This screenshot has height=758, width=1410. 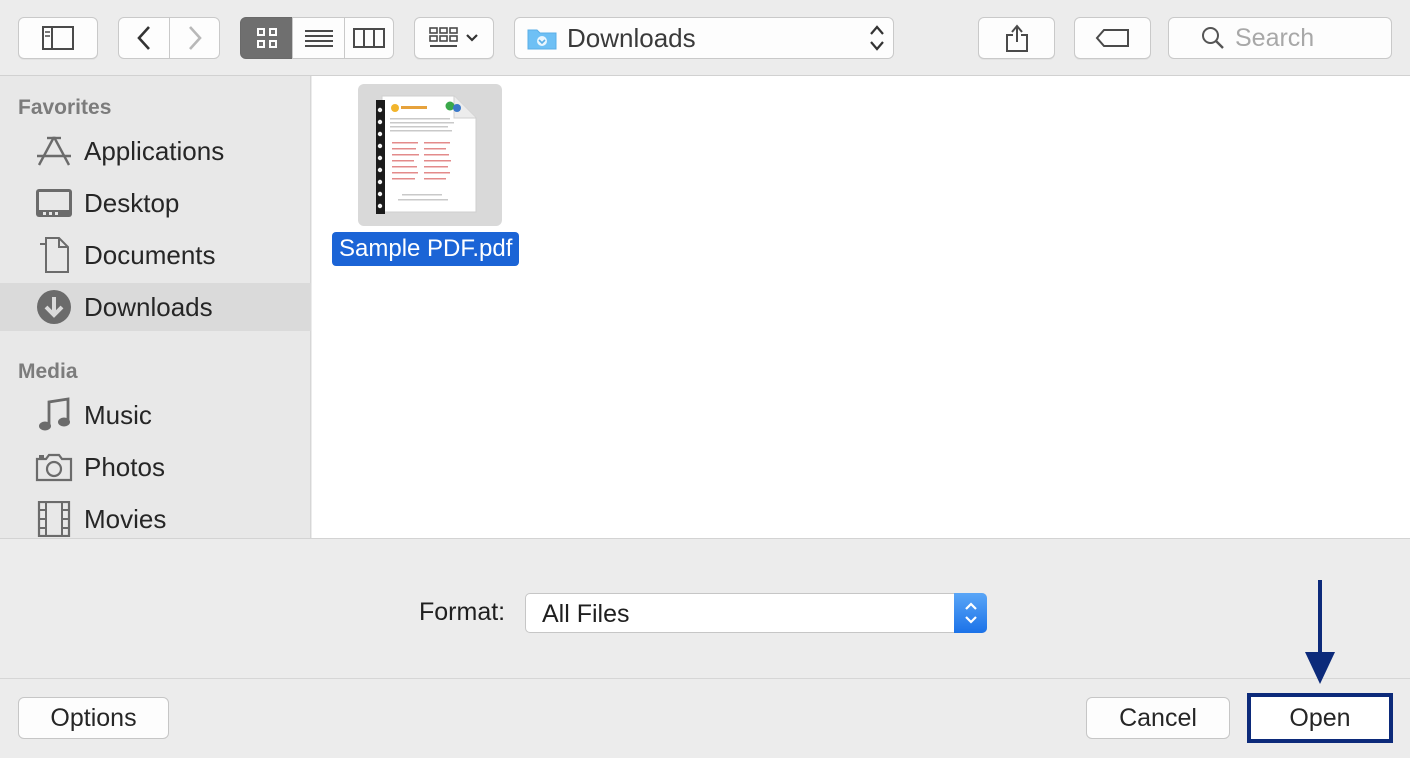 What do you see at coordinates (54, 415) in the screenshot?
I see `music-icon` at bounding box center [54, 415].